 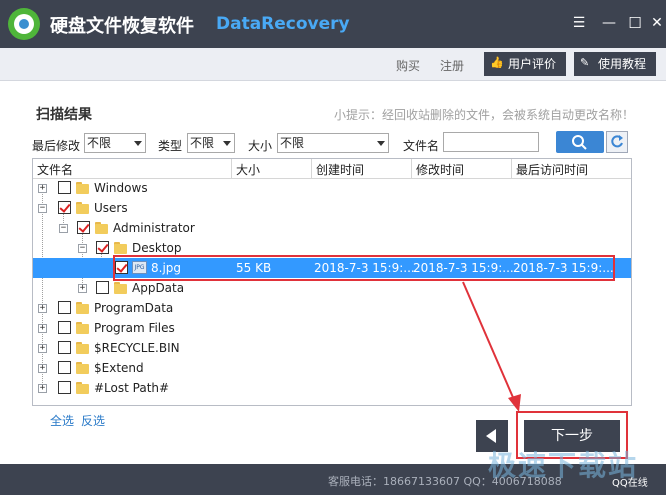 I want to click on watermark-small: QQ在线, so click(x=630, y=483).